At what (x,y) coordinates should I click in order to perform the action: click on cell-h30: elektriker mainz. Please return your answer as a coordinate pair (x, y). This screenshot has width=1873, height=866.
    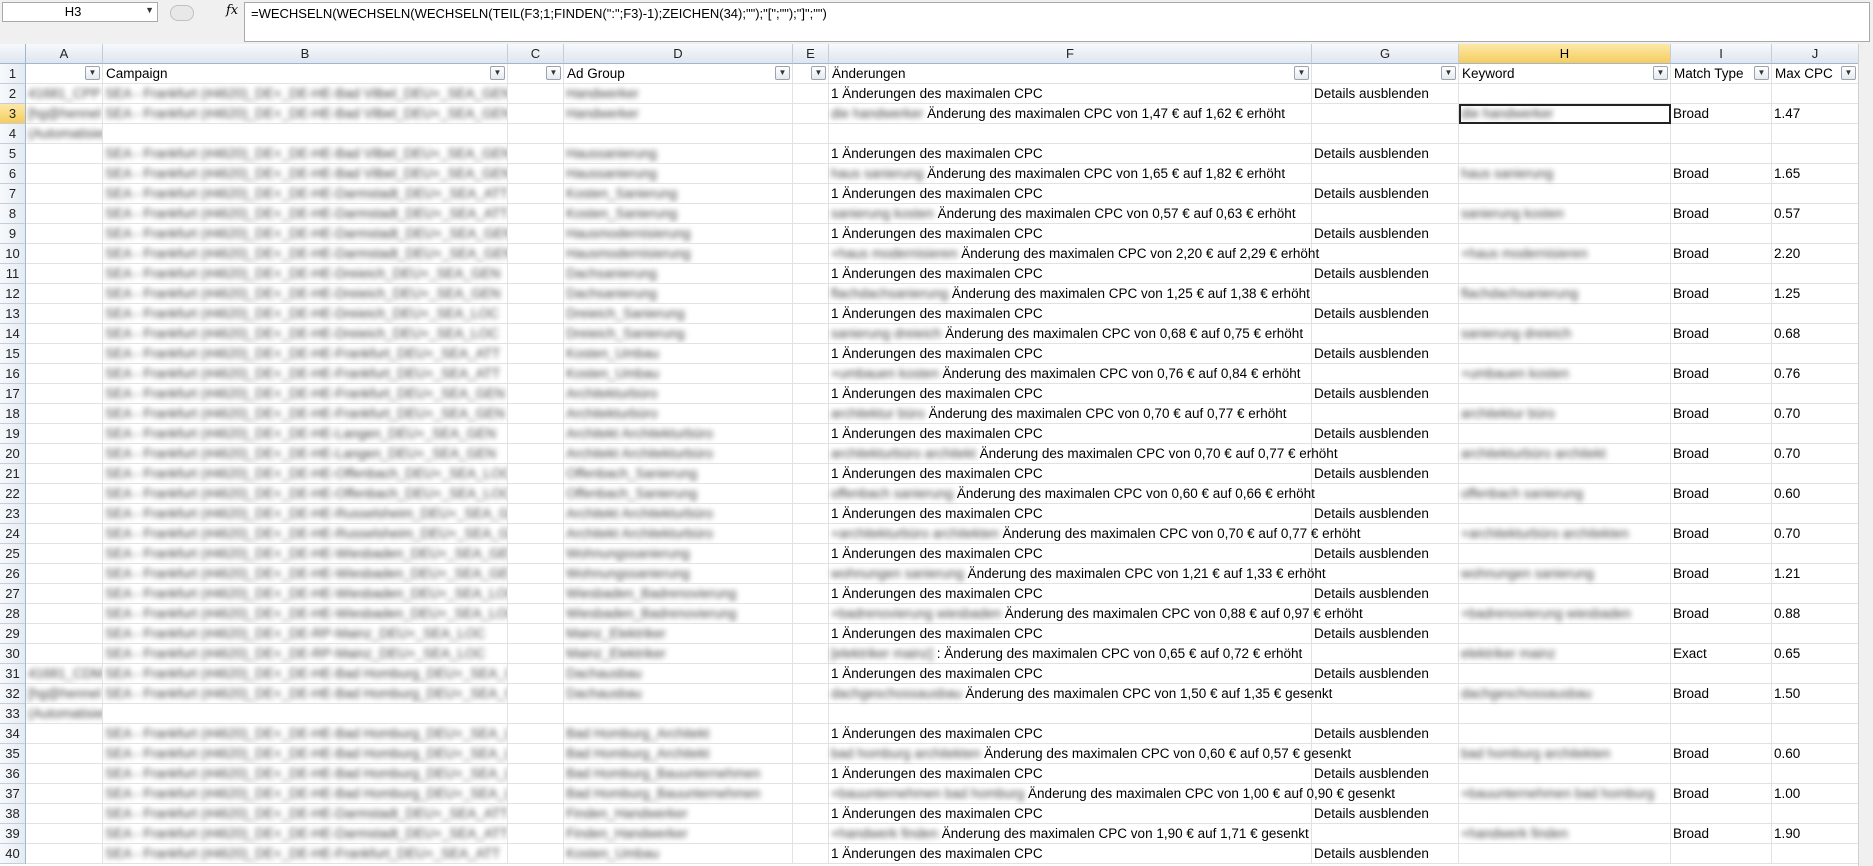
    Looking at the image, I should click on (1565, 654).